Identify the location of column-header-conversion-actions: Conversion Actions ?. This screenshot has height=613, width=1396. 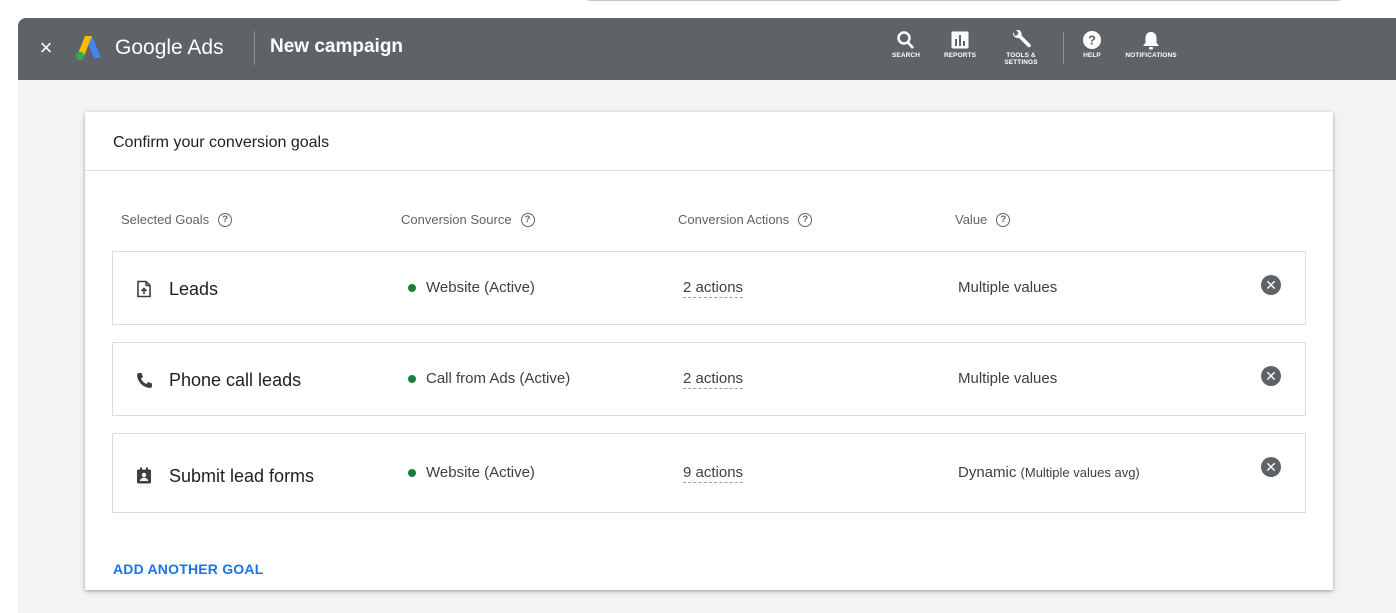
(745, 219).